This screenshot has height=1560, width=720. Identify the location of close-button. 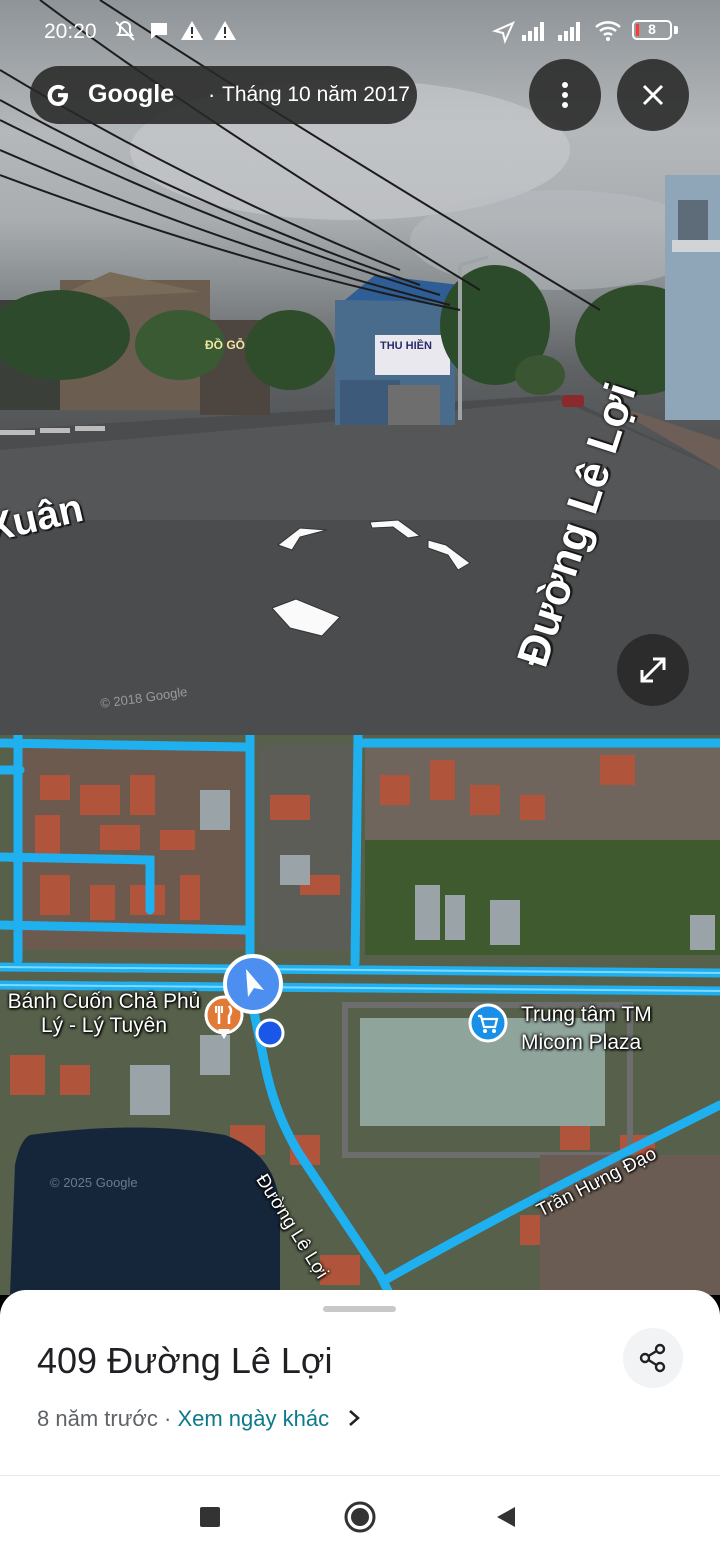
(653, 95).